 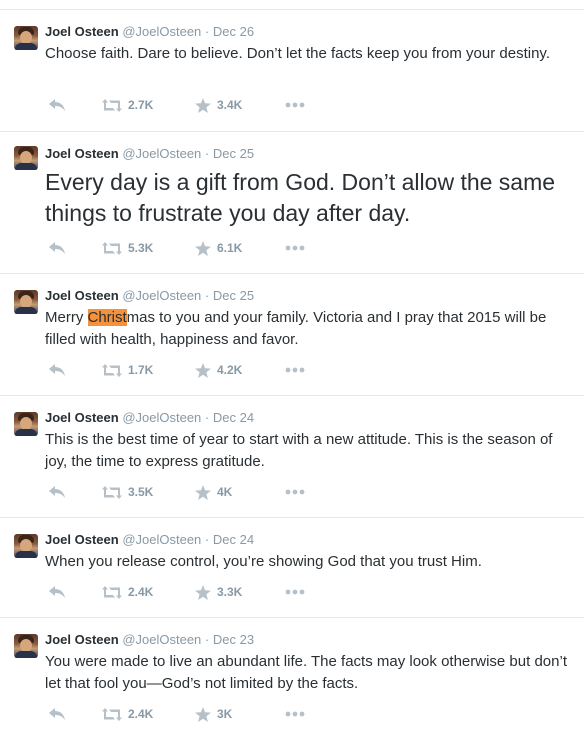 I want to click on favorite-count: 4.2K, so click(x=230, y=370).